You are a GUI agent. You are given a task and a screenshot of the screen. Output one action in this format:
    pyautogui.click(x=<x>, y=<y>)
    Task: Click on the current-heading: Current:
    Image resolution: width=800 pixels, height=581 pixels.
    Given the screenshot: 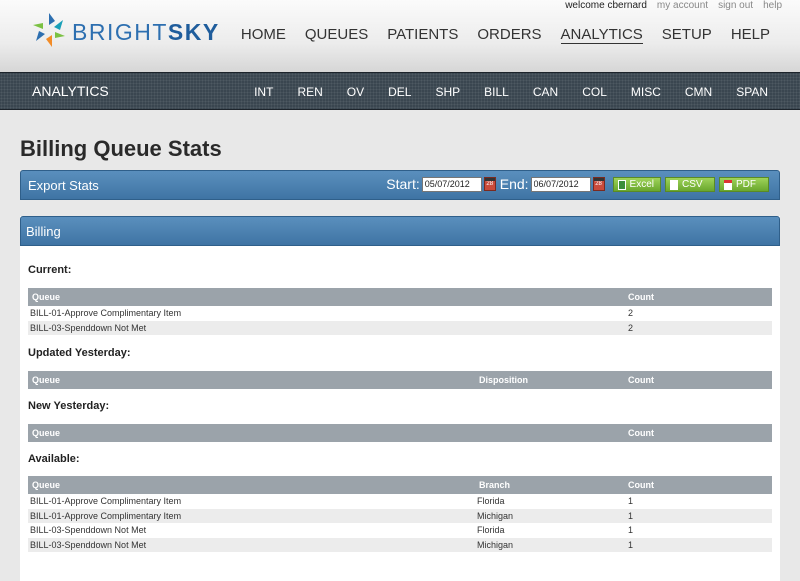 What is the action you would take?
    pyautogui.click(x=50, y=270)
    